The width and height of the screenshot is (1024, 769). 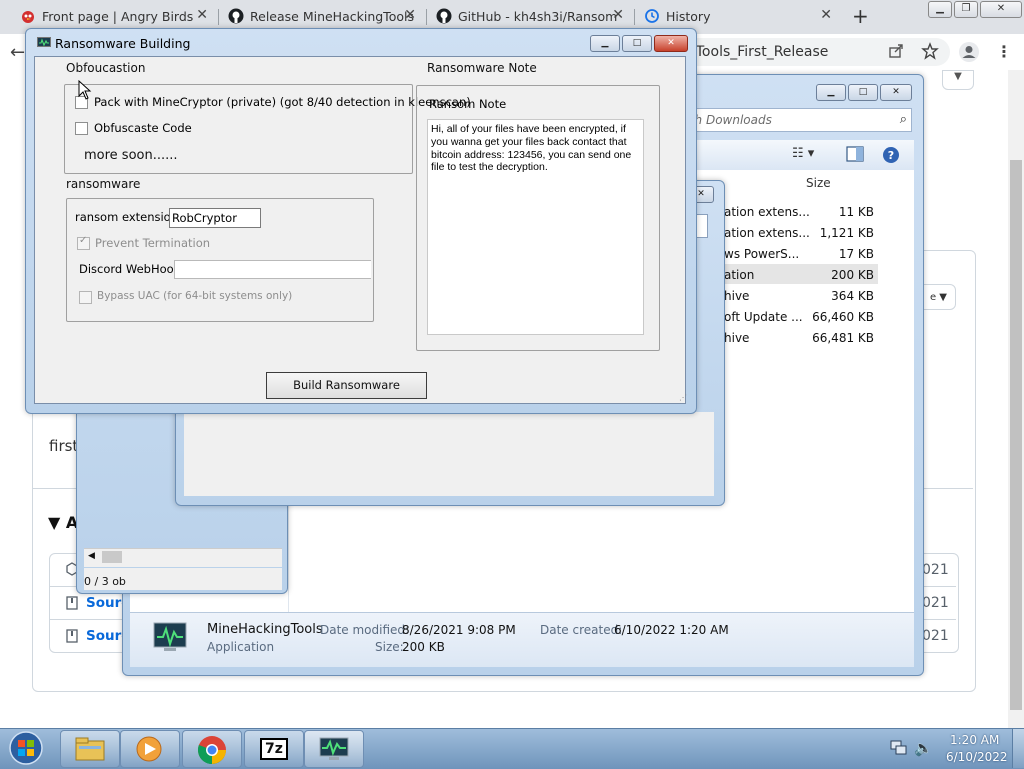 What do you see at coordinates (1018, 748) in the screenshot?
I see `show-desktop-button` at bounding box center [1018, 748].